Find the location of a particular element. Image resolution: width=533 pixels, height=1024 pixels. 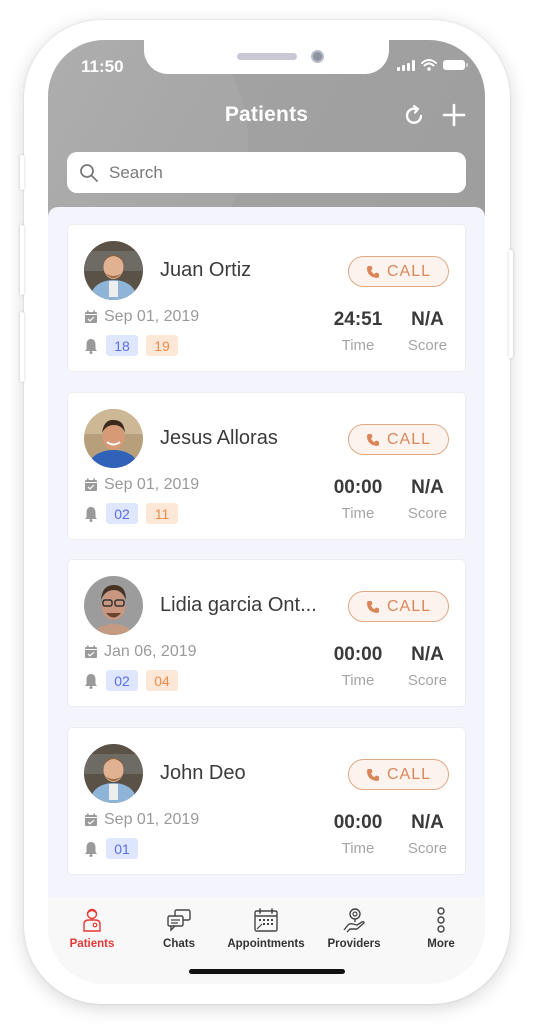

tab-label: Chats is located at coordinates (179, 944).